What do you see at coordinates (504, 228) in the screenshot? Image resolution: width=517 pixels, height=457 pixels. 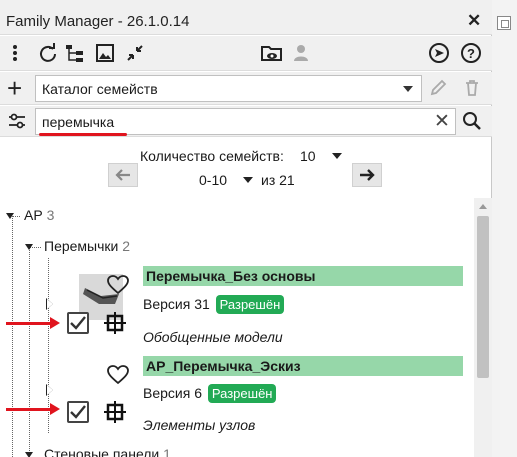 I see `side-strip` at bounding box center [504, 228].